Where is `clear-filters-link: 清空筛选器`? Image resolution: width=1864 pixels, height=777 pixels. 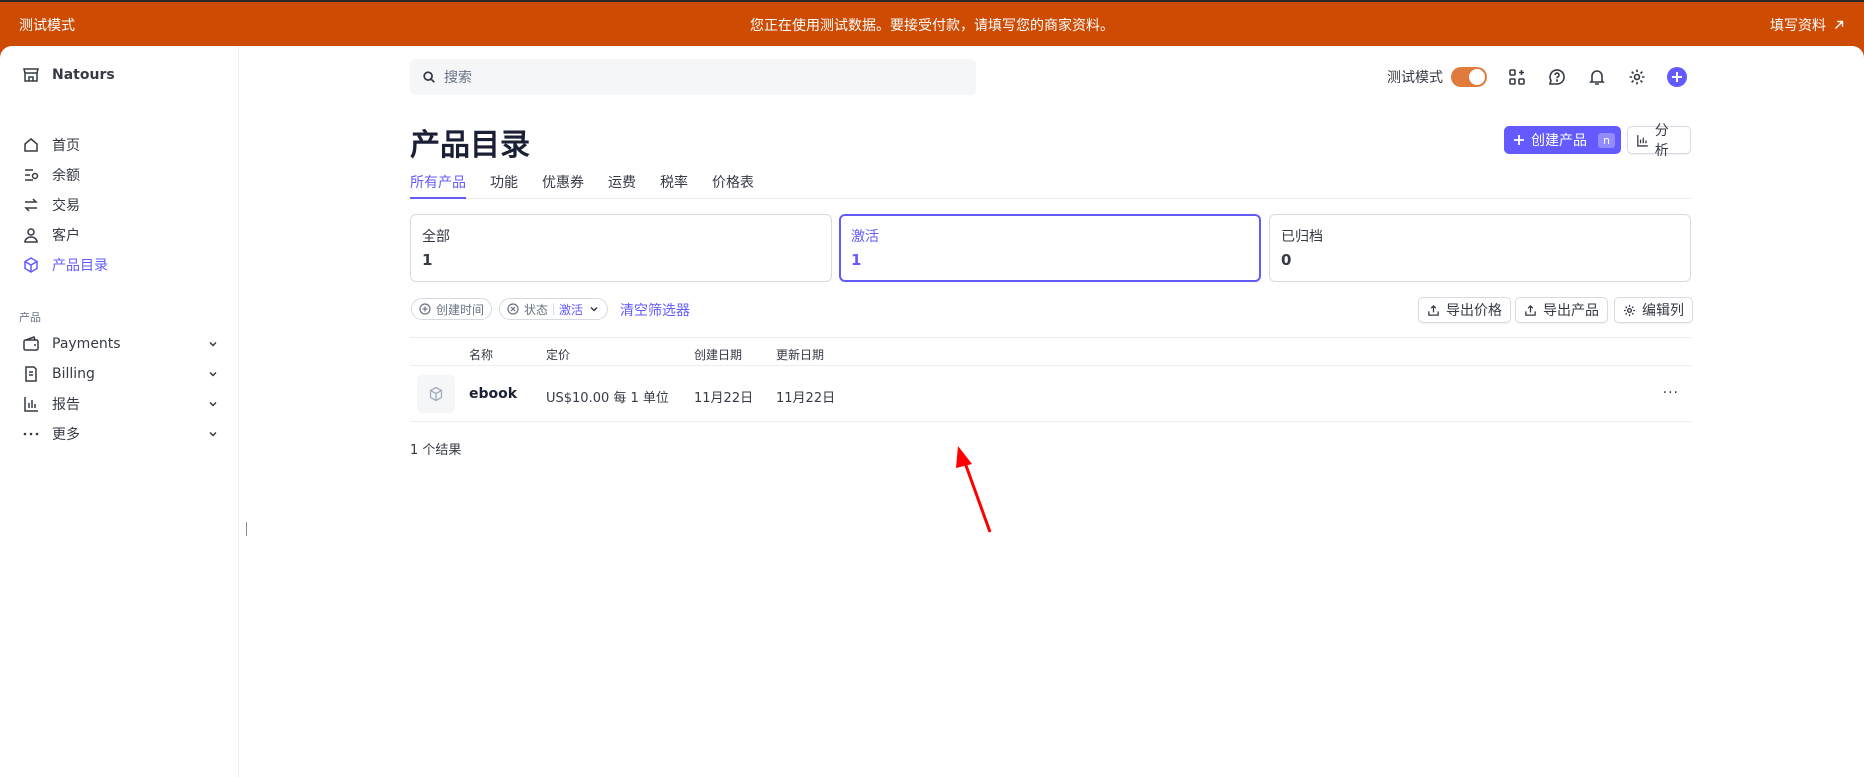 clear-filters-link: 清空筛选器 is located at coordinates (655, 310).